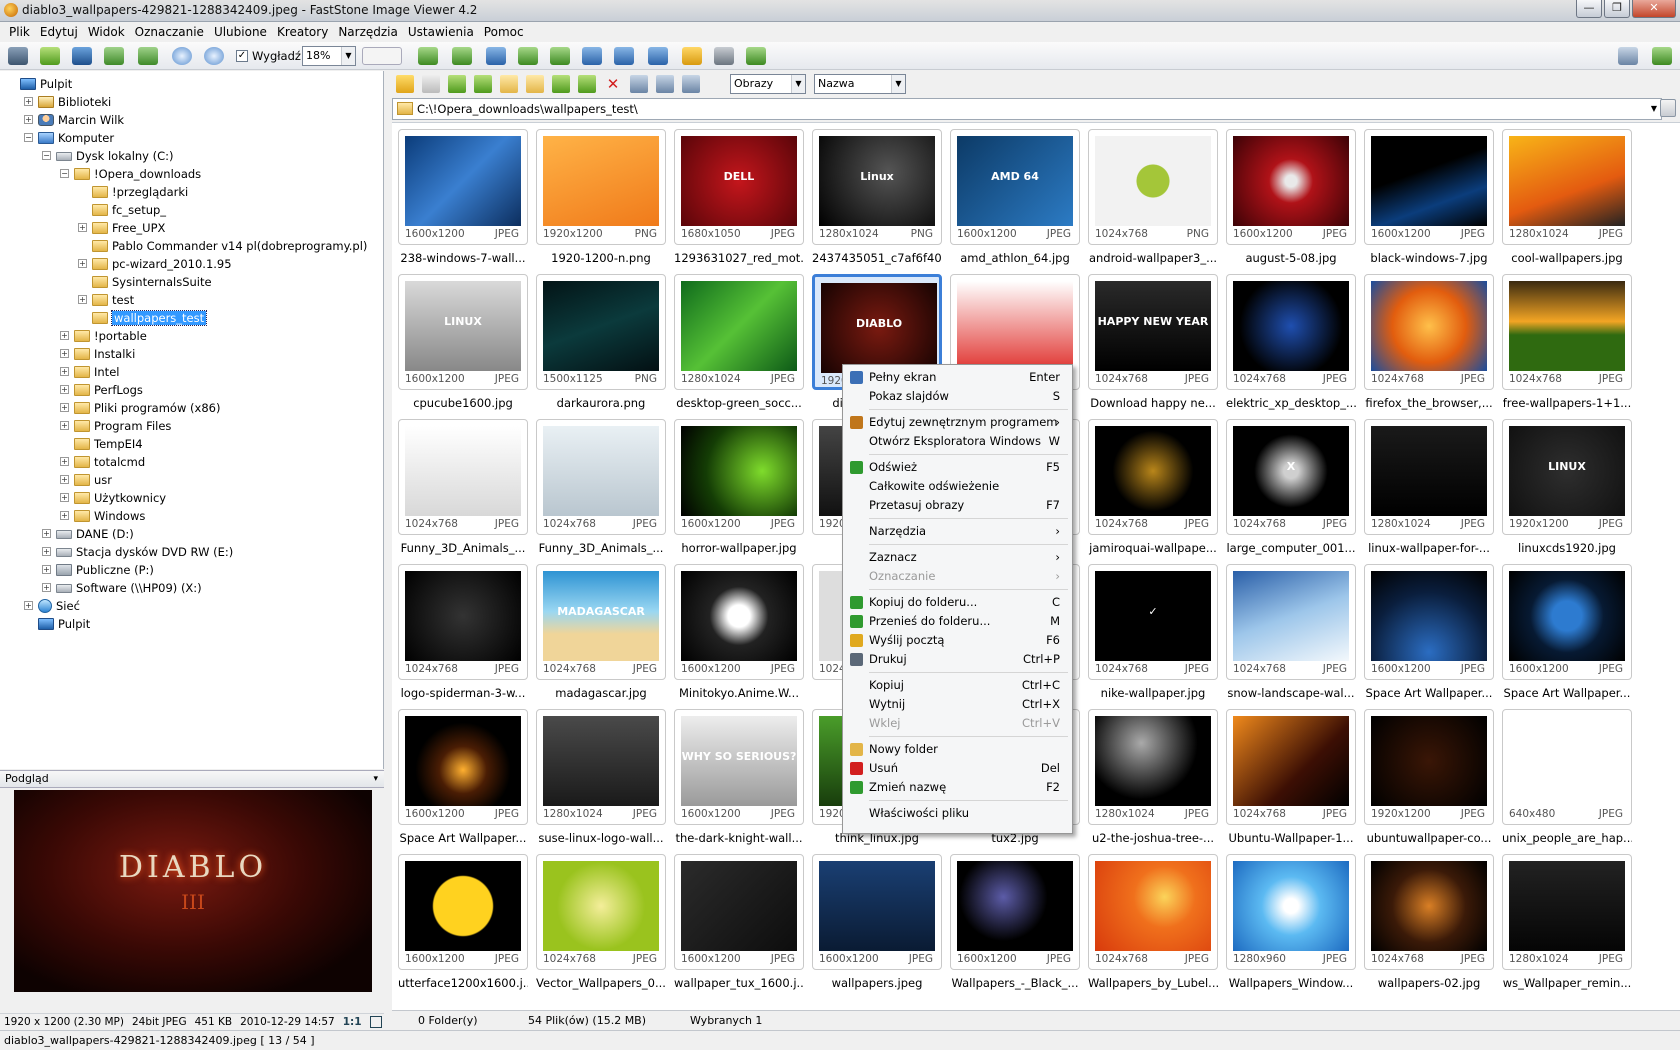 The width and height of the screenshot is (1680, 1050). What do you see at coordinates (129, 588) in the screenshot?
I see `tree-item: Software (\\HP09) (X:)` at bounding box center [129, 588].